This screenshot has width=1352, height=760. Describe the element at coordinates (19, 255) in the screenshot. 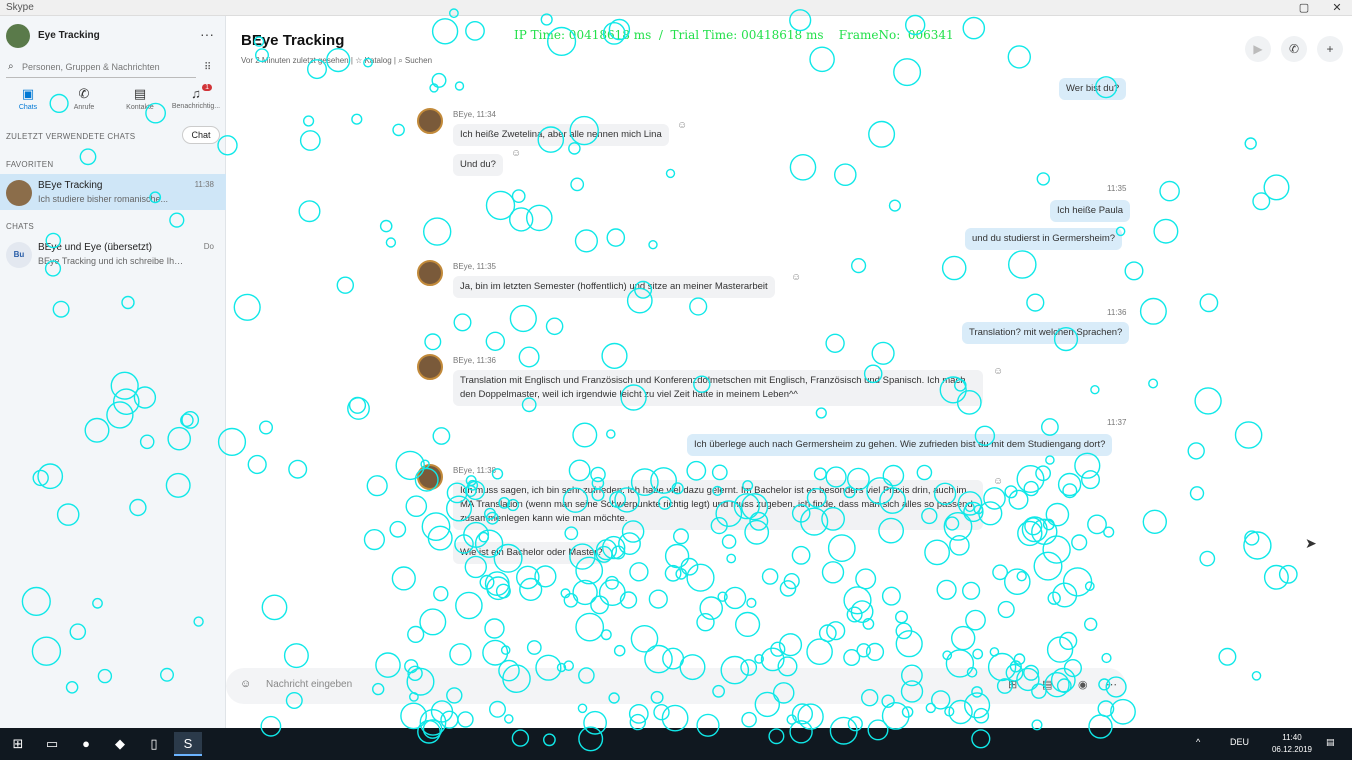

I see `avatar: Bu` at that location.